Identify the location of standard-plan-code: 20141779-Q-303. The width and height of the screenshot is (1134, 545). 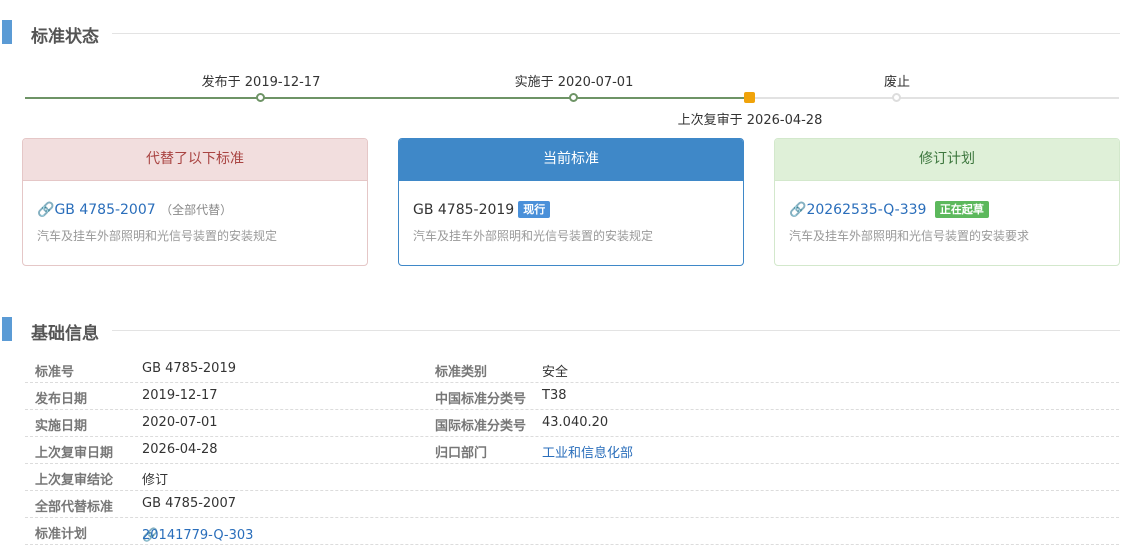
(198, 535).